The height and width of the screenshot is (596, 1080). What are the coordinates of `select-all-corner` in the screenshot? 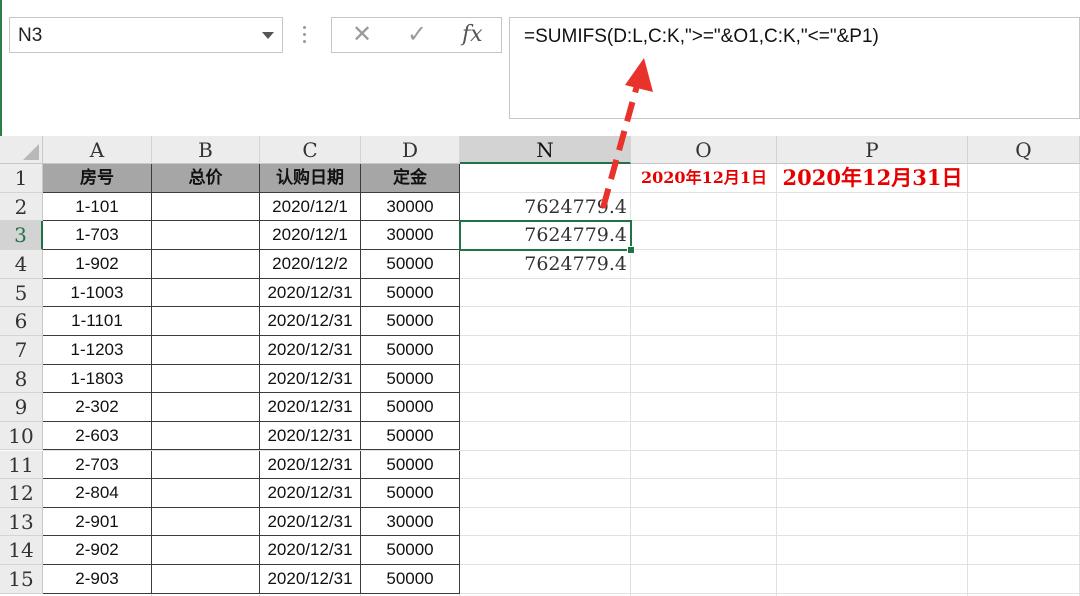 It's located at (21, 150).